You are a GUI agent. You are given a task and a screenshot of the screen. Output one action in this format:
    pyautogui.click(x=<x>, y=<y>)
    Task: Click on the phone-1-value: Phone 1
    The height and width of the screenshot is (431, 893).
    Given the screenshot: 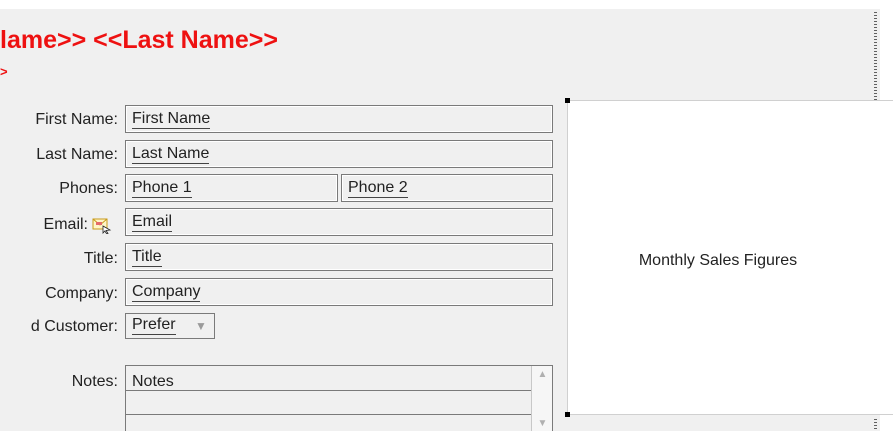 What is the action you would take?
    pyautogui.click(x=162, y=188)
    